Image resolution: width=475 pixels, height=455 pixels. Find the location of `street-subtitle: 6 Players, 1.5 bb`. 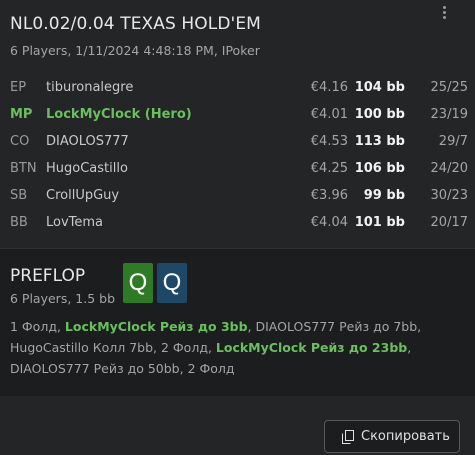

street-subtitle: 6 Players, 1.5 bb is located at coordinates (63, 298).